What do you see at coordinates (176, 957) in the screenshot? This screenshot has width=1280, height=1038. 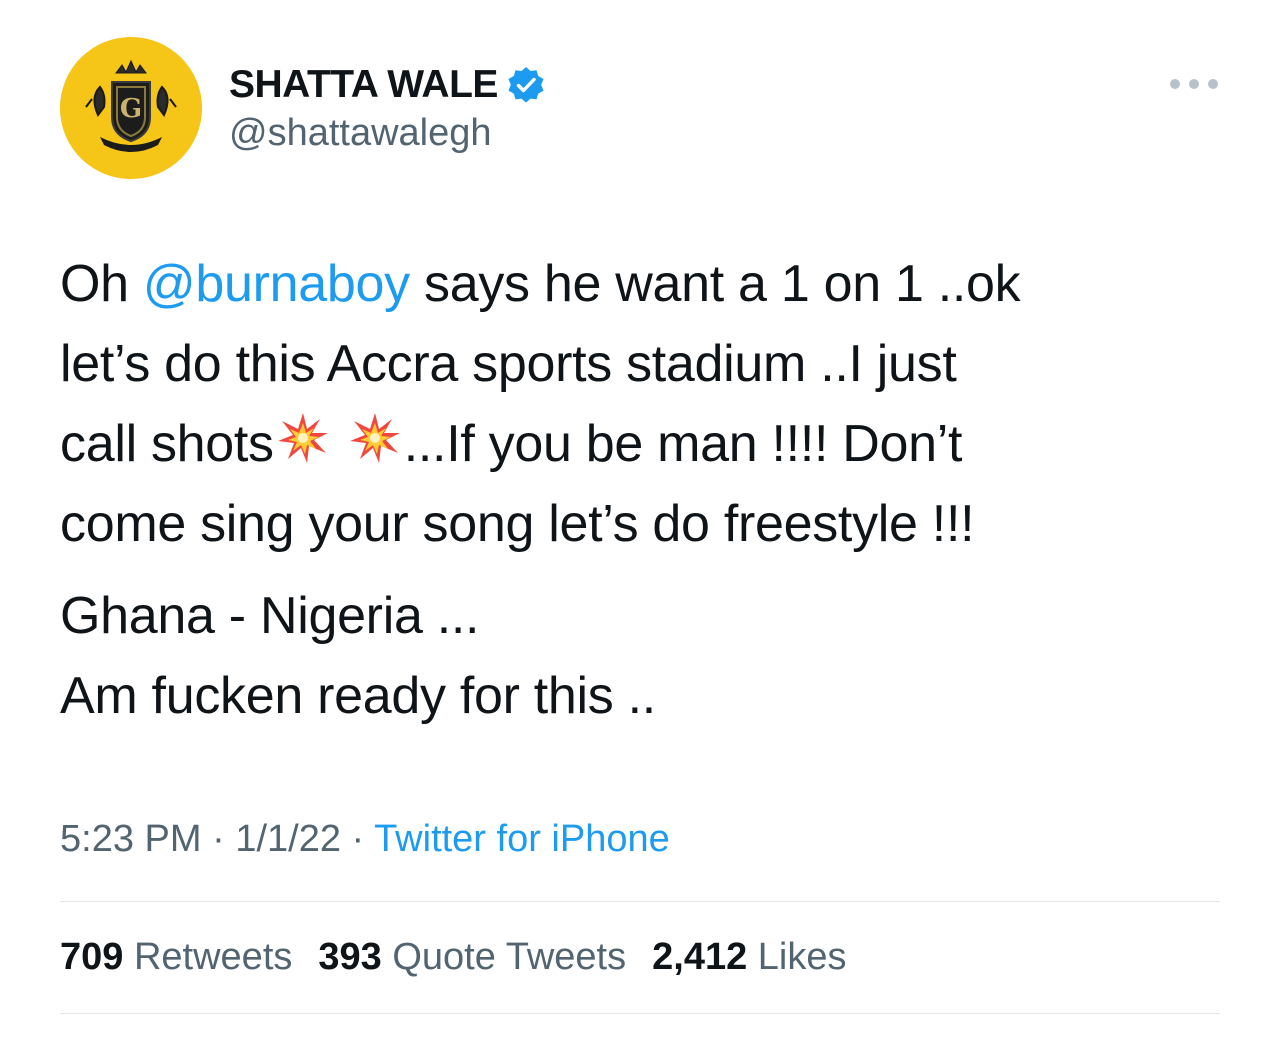 I see `retweets-stat: 709 Retweets` at bounding box center [176, 957].